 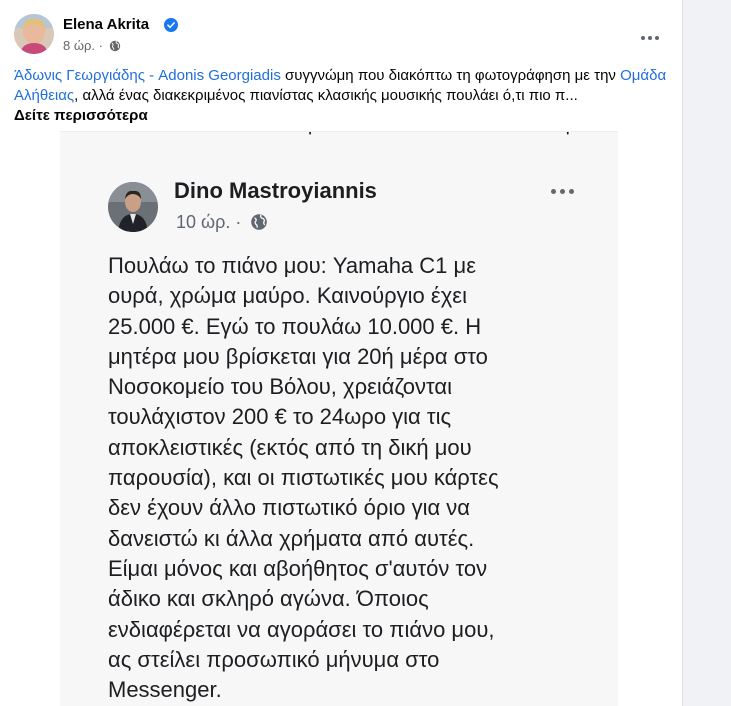 What do you see at coordinates (171, 25) in the screenshot?
I see `verified-badge-icon` at bounding box center [171, 25].